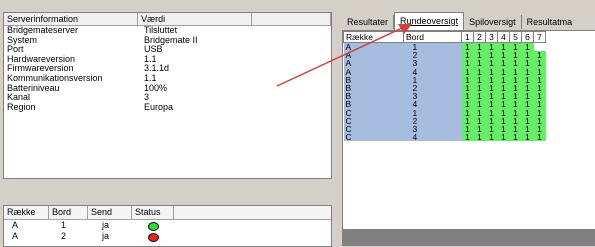 This screenshot has height=247, width=595. Describe the element at coordinates (527, 37) in the screenshot. I see `grid-header-round: 6` at that location.